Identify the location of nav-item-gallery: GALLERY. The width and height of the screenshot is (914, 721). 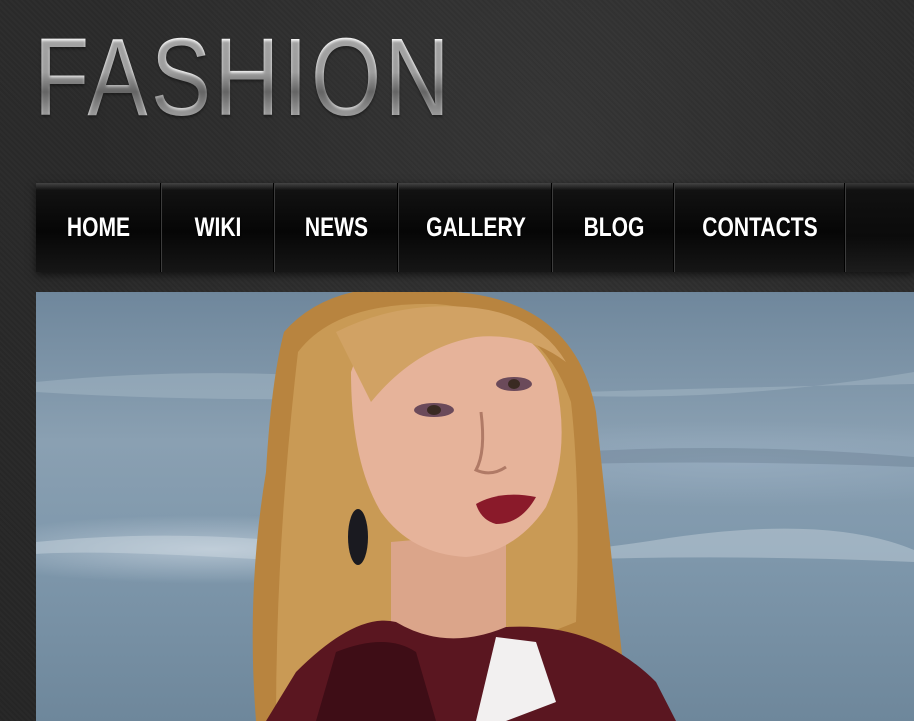
(476, 227).